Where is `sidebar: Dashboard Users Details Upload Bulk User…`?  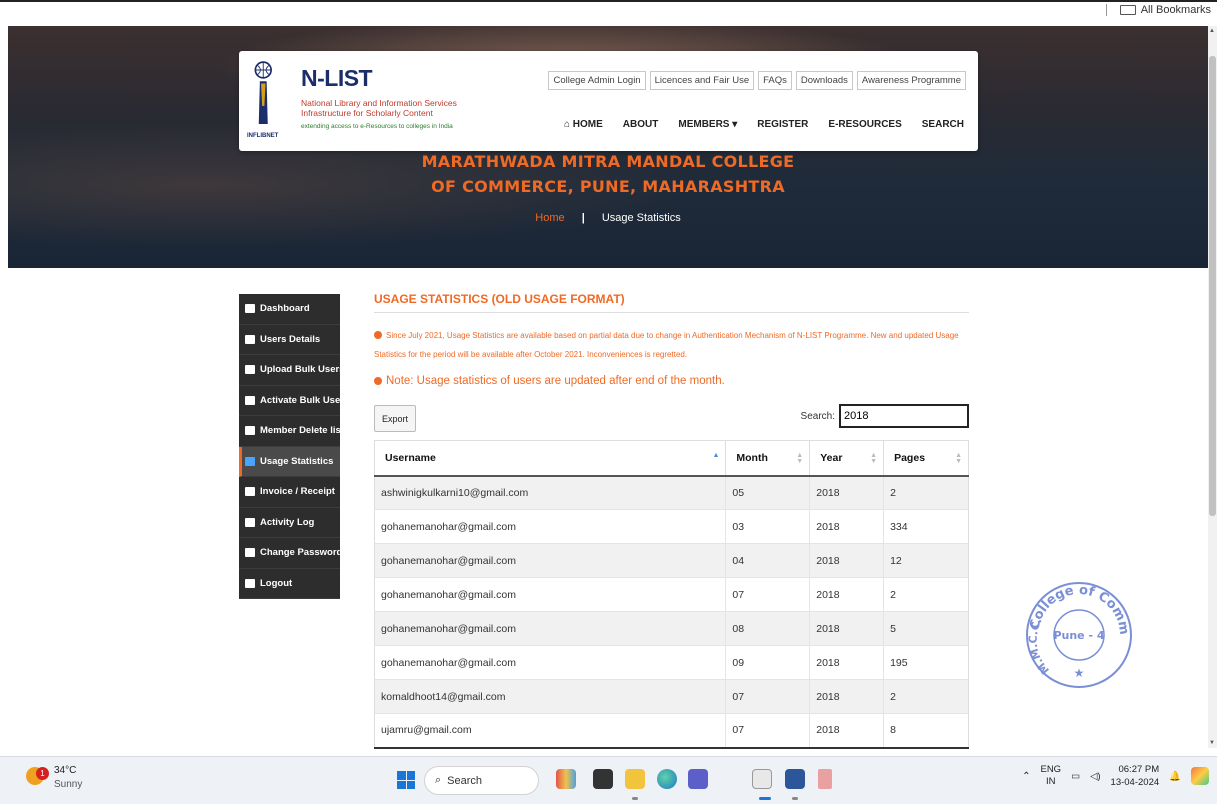
sidebar: Dashboard Users Details Upload Bulk User… is located at coordinates (294, 446).